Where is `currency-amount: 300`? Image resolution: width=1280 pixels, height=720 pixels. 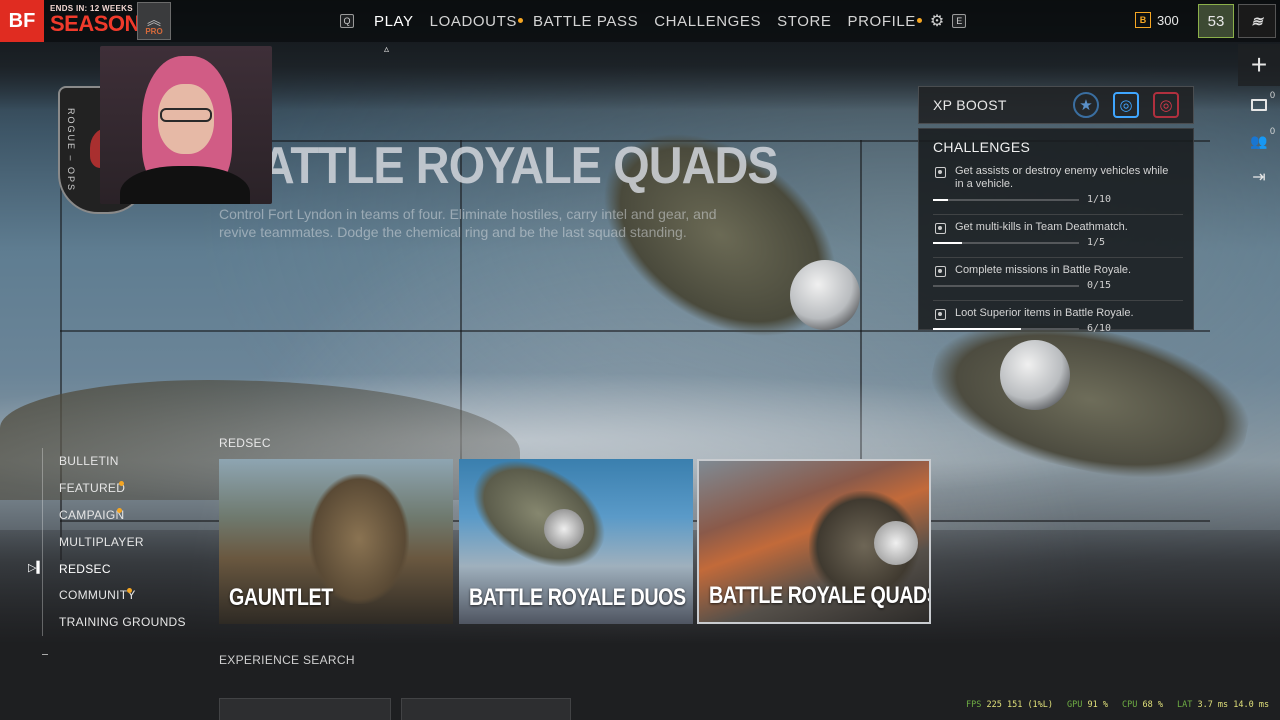 currency-amount: 300 is located at coordinates (1168, 20).